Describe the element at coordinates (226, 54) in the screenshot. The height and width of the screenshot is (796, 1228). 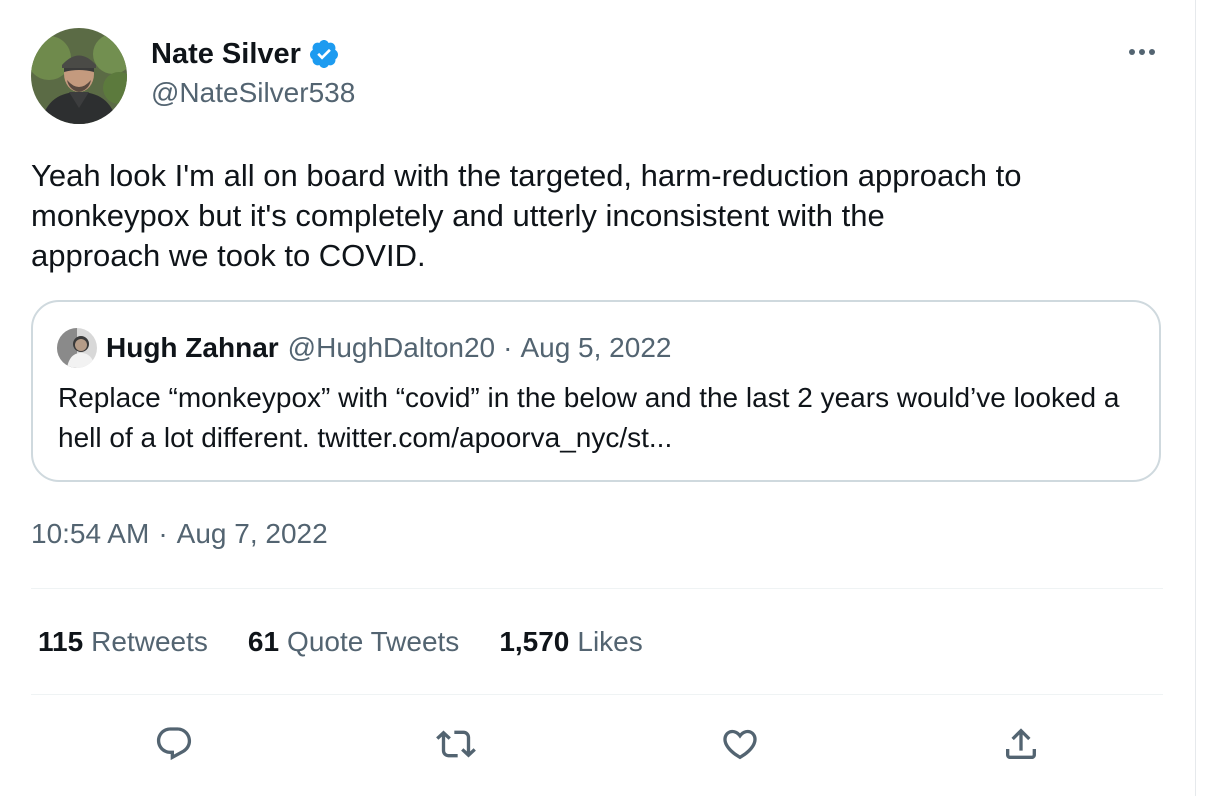
I see `author-name: Nate Silver` at that location.